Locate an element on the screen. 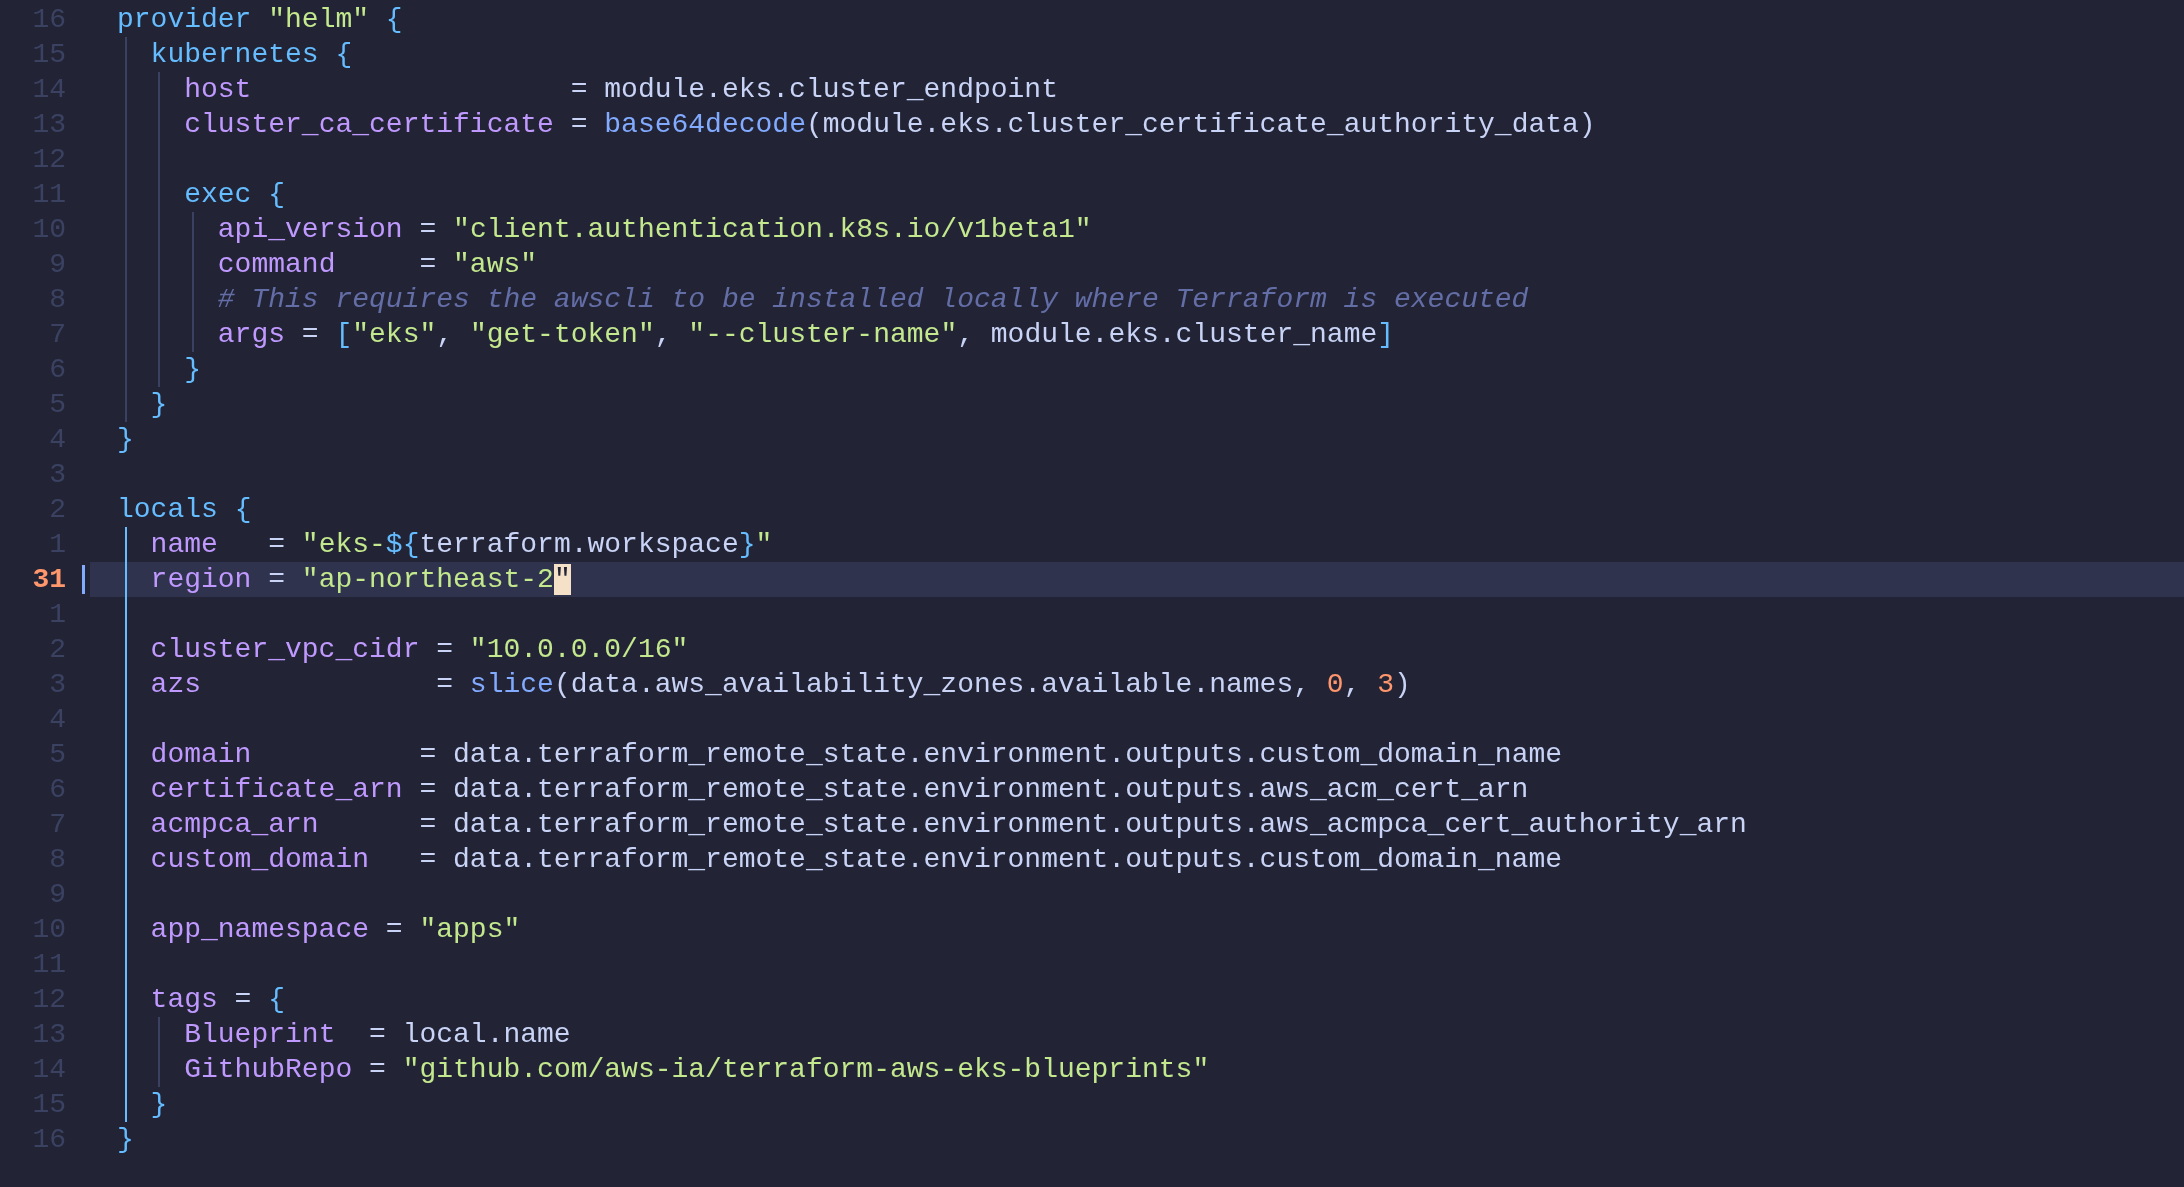 This screenshot has height=1187, width=2184. code-line: # This requires the awscli to be installed locally where Terraform is executed is located at coordinates (872, 300).